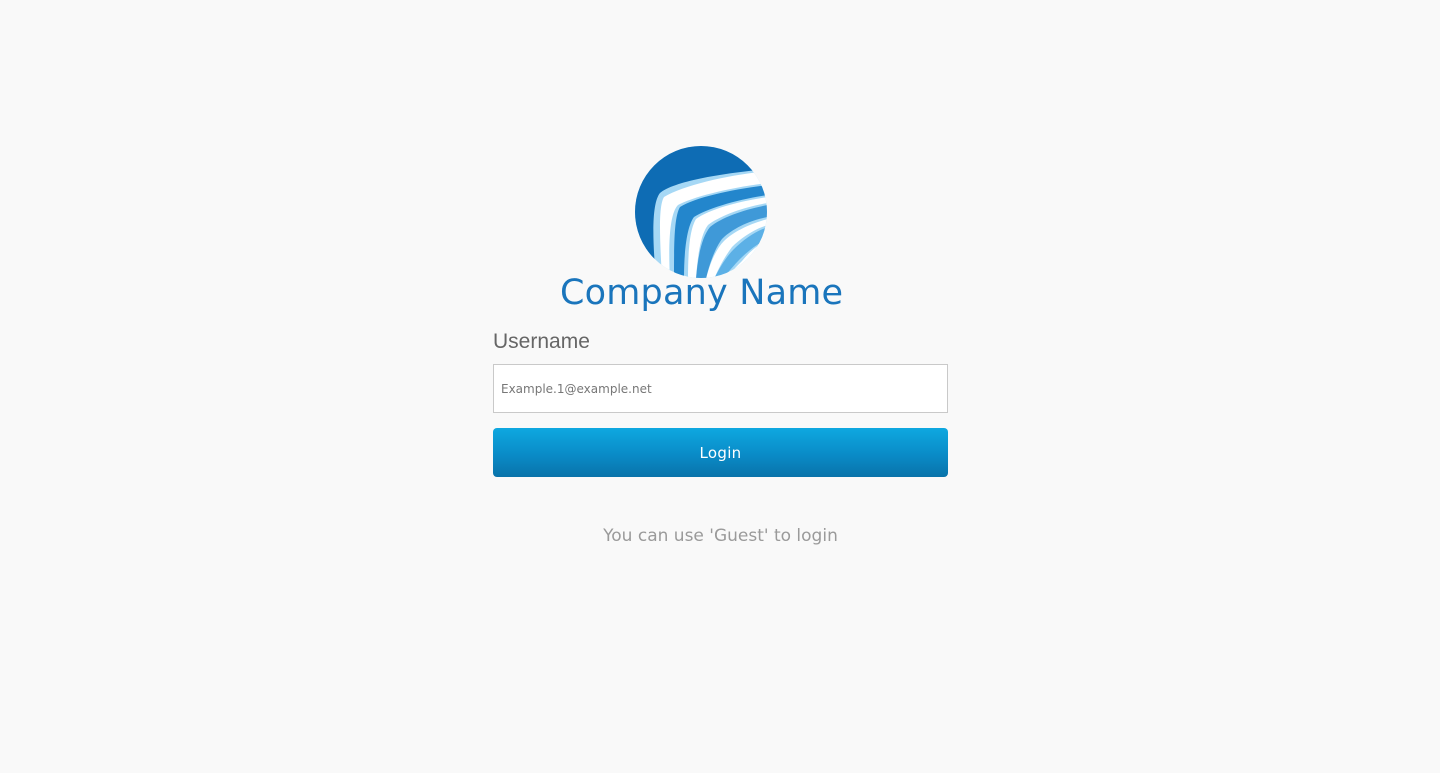 Image resolution: width=1440 pixels, height=773 pixels. I want to click on login-button: Login, so click(720, 452).